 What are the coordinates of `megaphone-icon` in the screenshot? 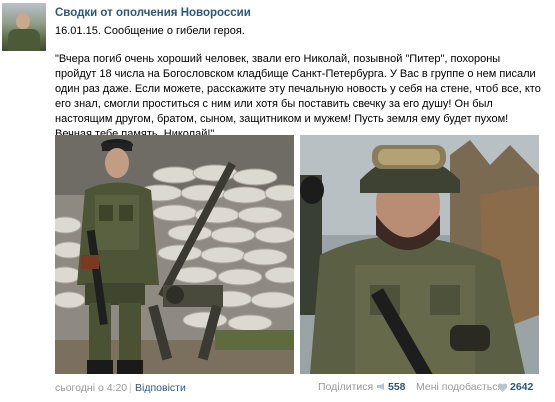 It's located at (381, 386).